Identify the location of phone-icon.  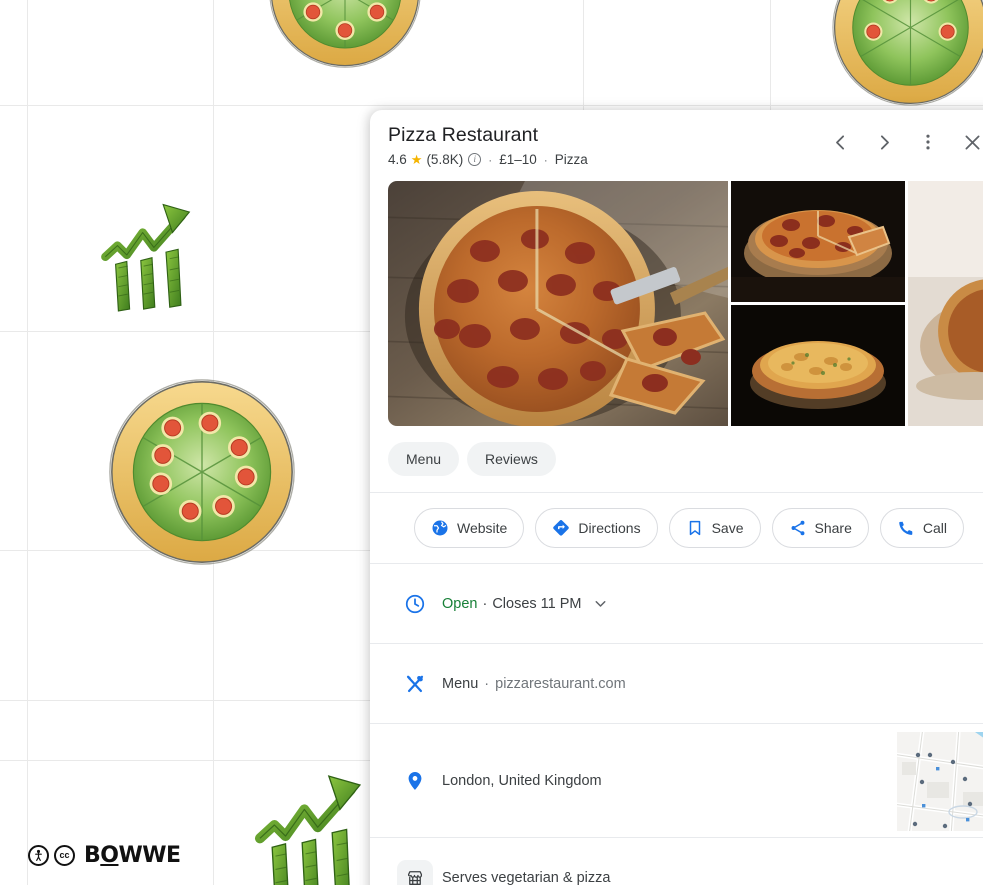
(906, 528).